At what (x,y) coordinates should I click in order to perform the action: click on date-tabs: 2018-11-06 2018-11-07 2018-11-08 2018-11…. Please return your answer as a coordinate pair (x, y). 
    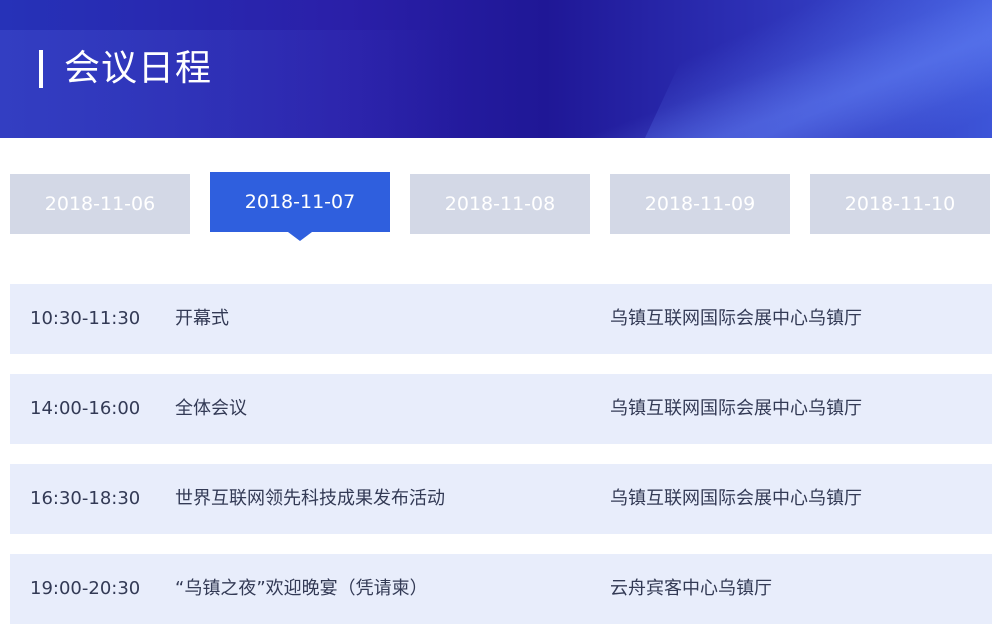
    Looking at the image, I should click on (496, 212).